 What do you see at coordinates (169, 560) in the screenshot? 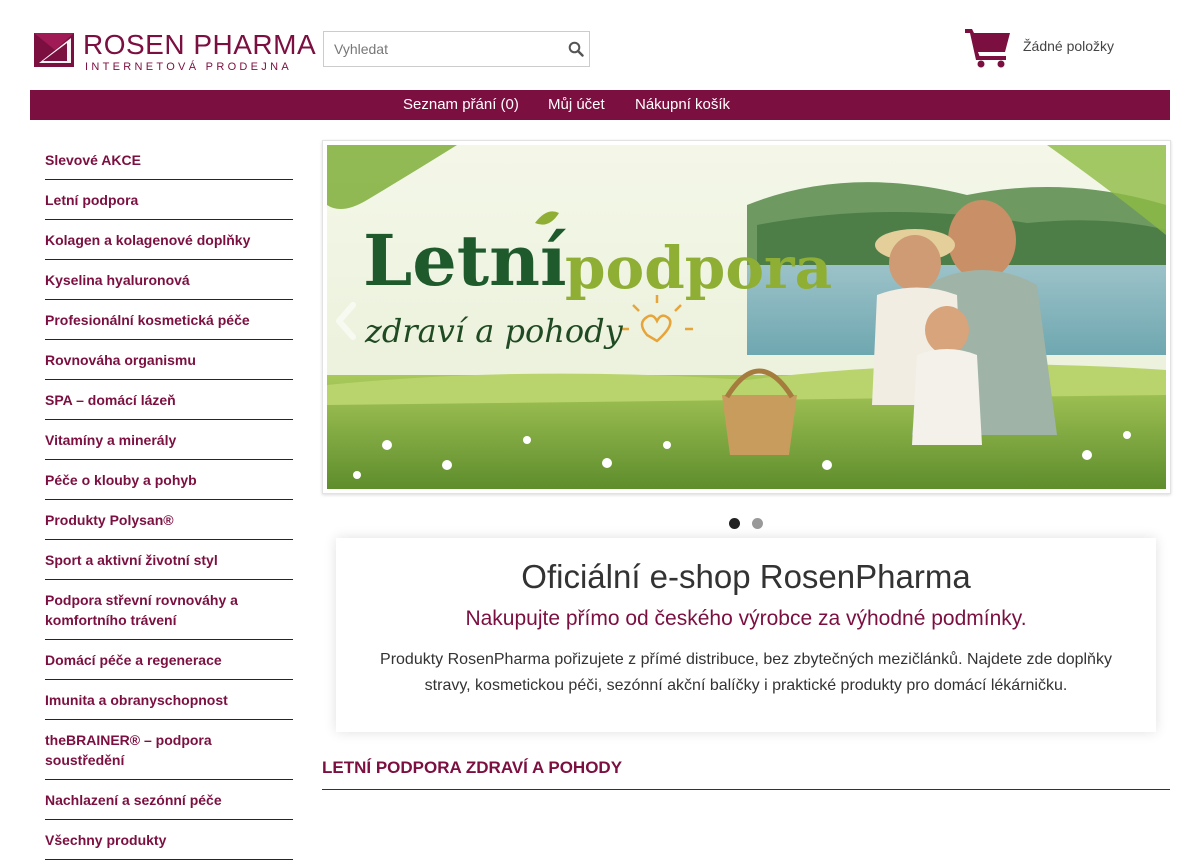
I see `sidebar-item-sport: Sport a aktivní životní styl` at bounding box center [169, 560].